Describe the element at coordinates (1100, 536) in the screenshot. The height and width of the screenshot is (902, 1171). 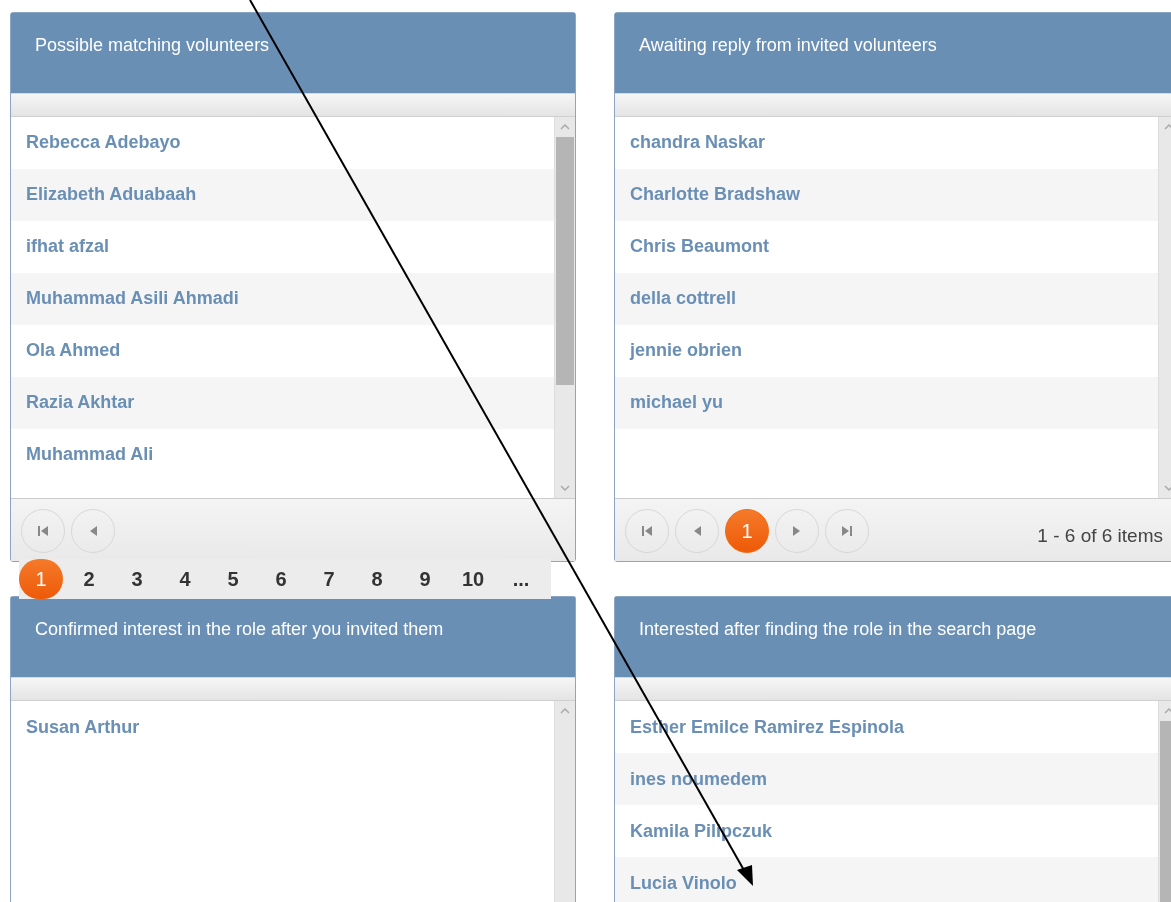
I see `pager-summary: 1 - 6 of 6 items` at that location.